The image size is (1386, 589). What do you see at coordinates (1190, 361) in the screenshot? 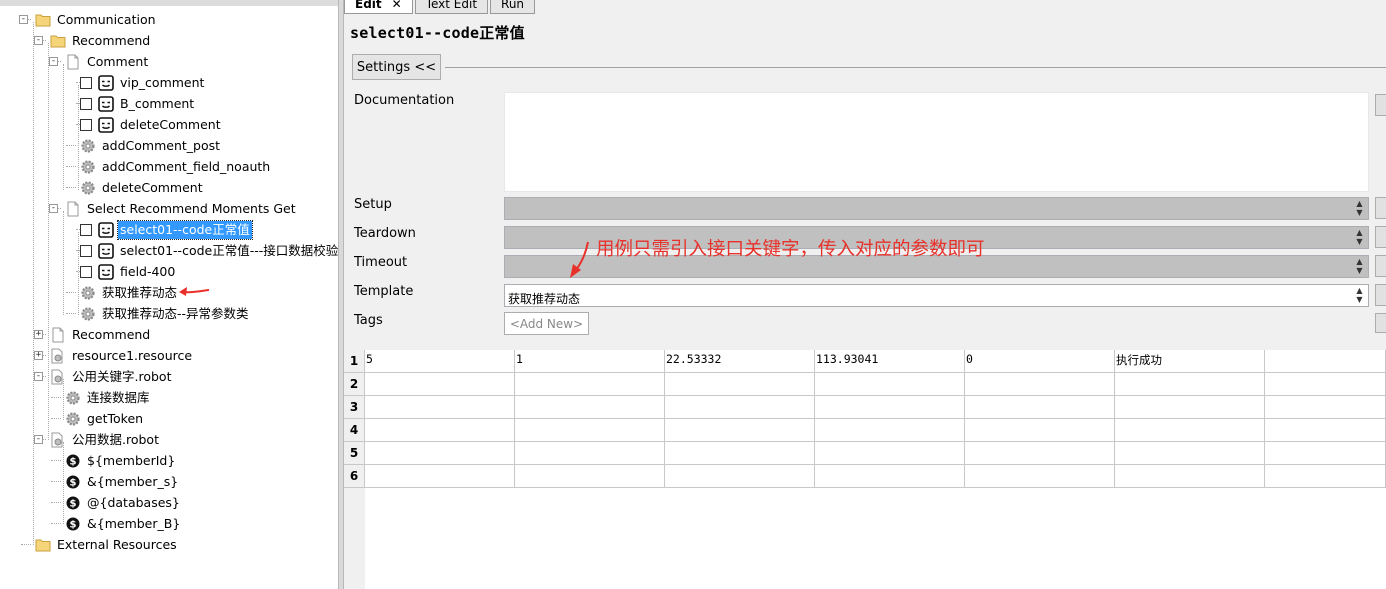
I see `grid-cell: 执行成功` at bounding box center [1190, 361].